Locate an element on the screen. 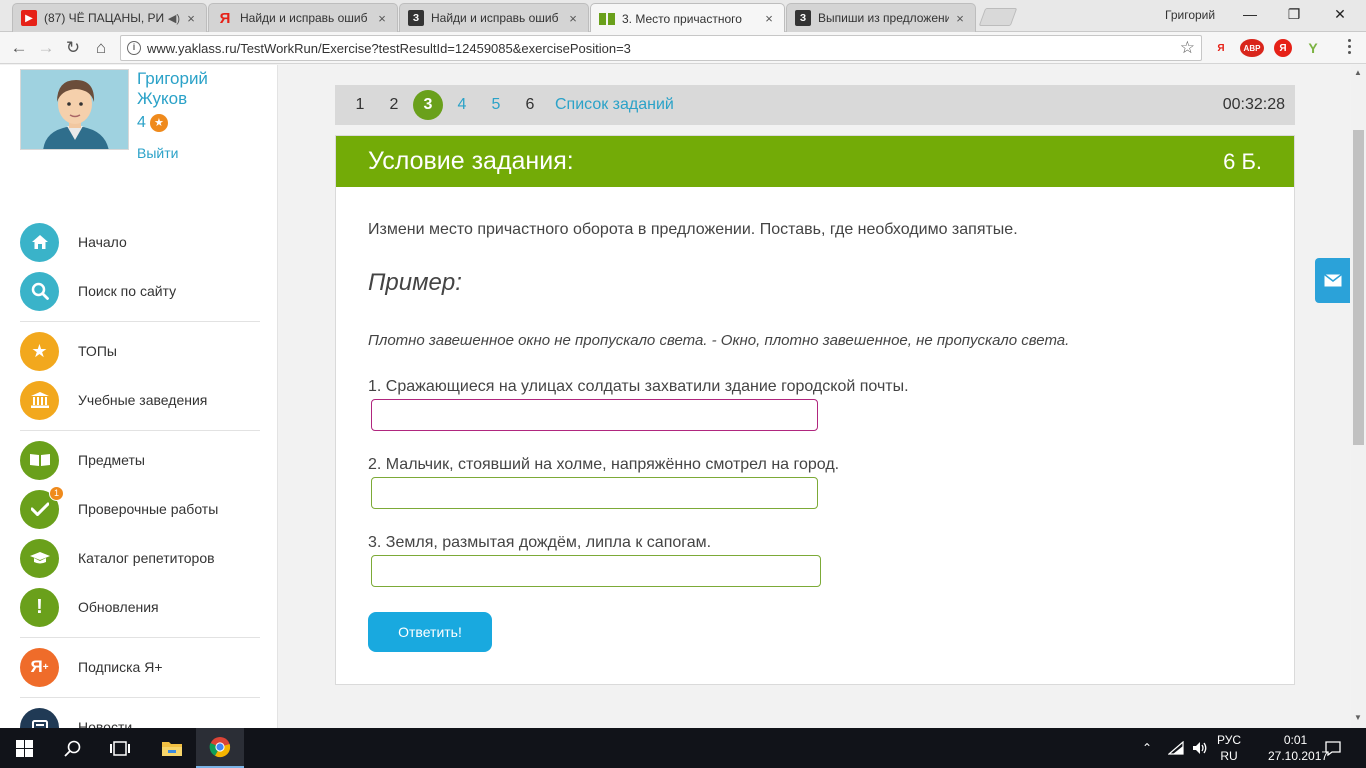 Image resolution: width=1366 pixels, height=768 pixels. question-link-1: 1 is located at coordinates (360, 105).